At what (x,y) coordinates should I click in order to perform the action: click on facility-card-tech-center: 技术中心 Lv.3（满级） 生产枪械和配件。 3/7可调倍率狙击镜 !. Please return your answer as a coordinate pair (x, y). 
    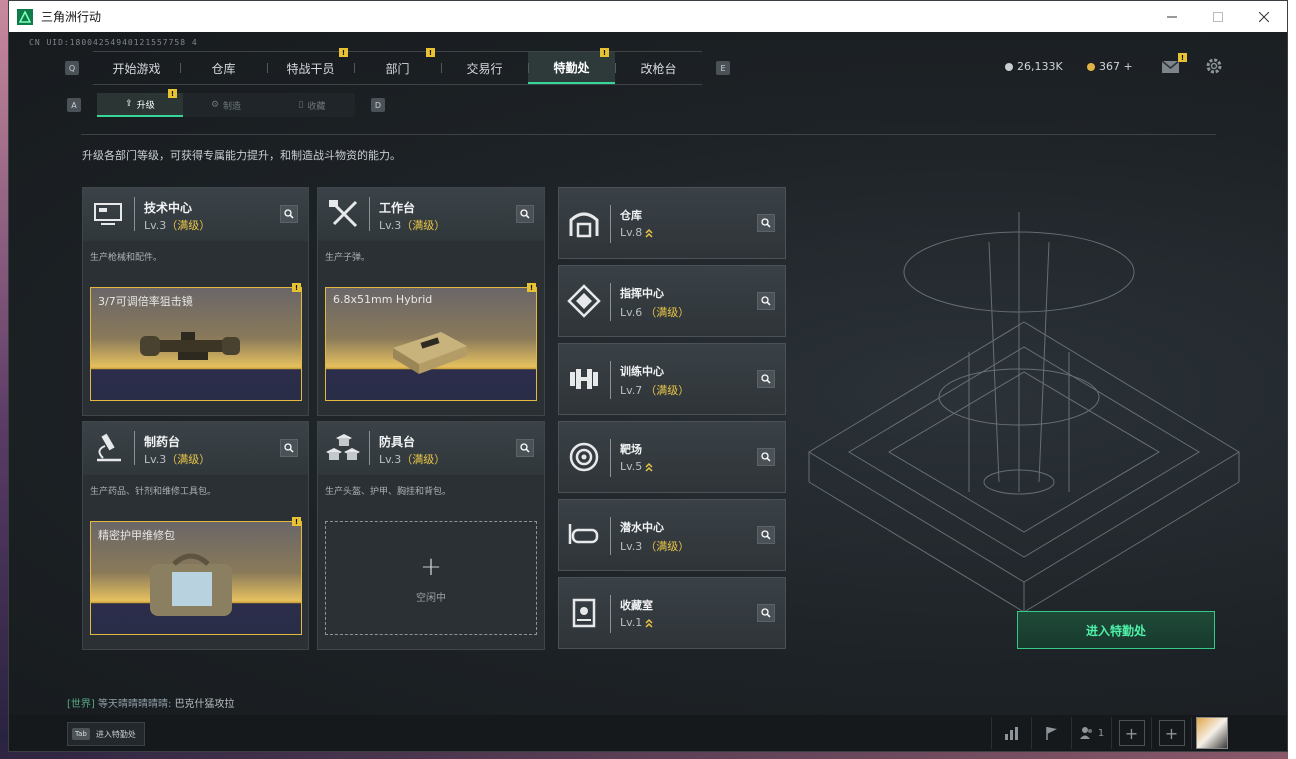
    Looking at the image, I should click on (195, 301).